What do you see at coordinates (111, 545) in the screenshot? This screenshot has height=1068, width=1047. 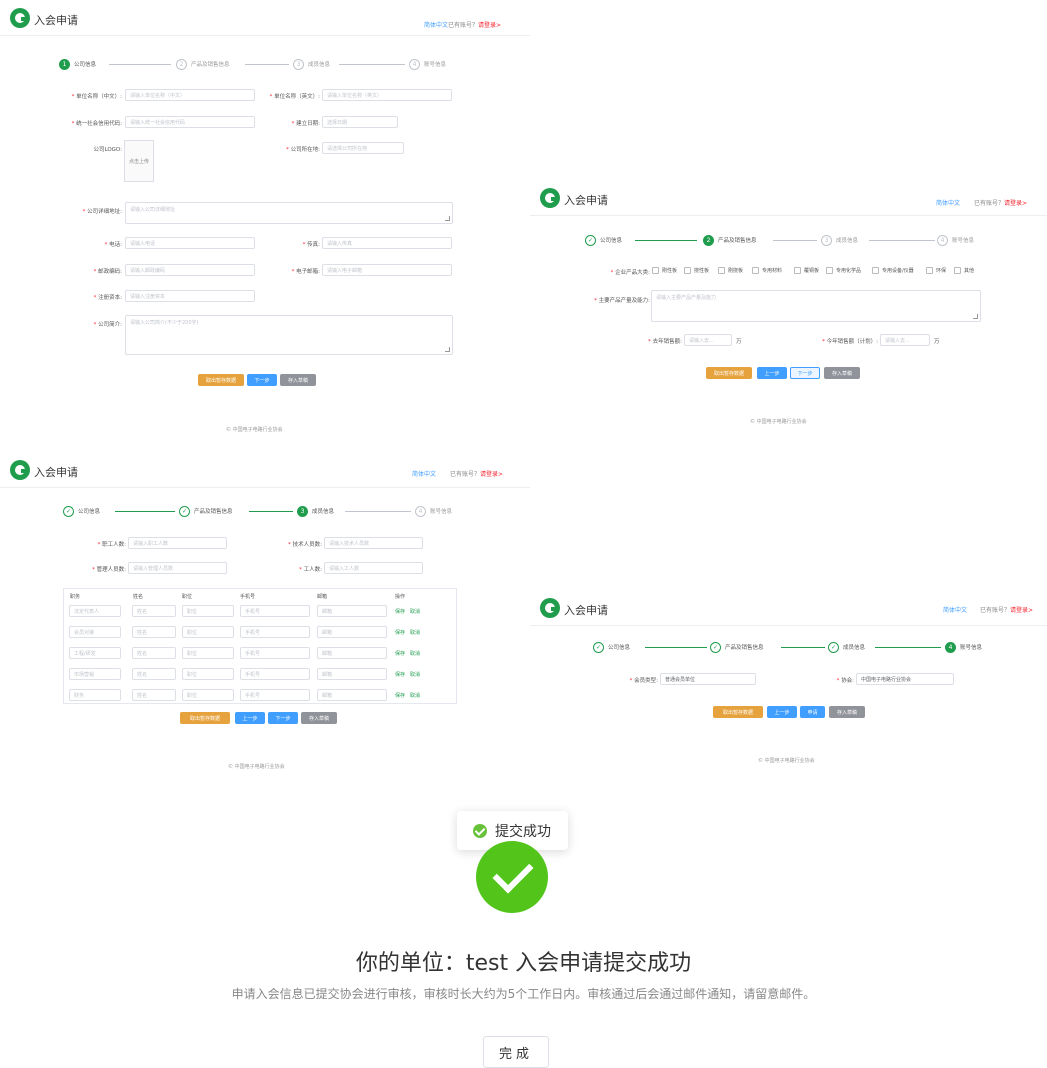 I see `staff-count-label: * 职工人数:` at bounding box center [111, 545].